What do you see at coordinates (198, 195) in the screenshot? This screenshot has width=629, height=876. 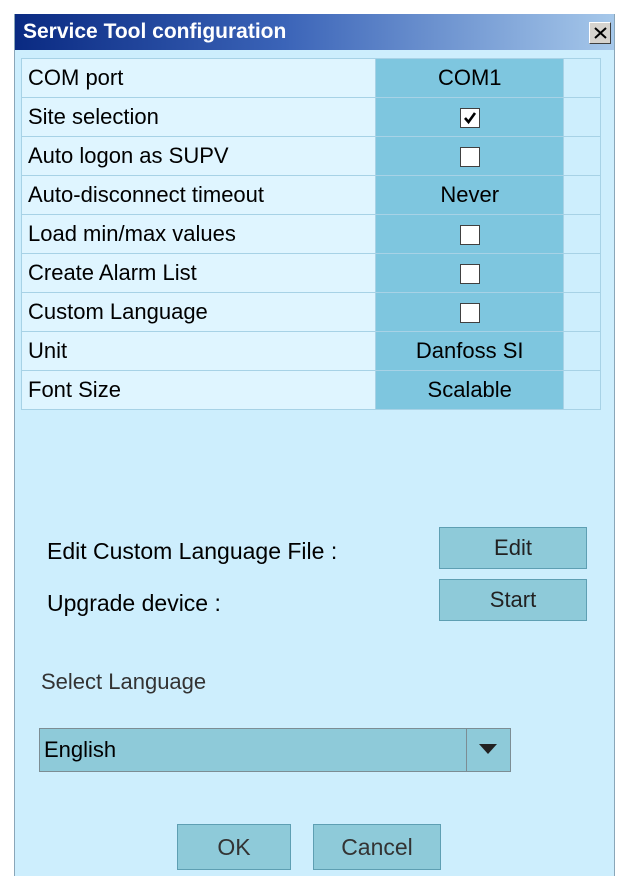 I see `setting-label: Auto-disconnect timeout` at bounding box center [198, 195].